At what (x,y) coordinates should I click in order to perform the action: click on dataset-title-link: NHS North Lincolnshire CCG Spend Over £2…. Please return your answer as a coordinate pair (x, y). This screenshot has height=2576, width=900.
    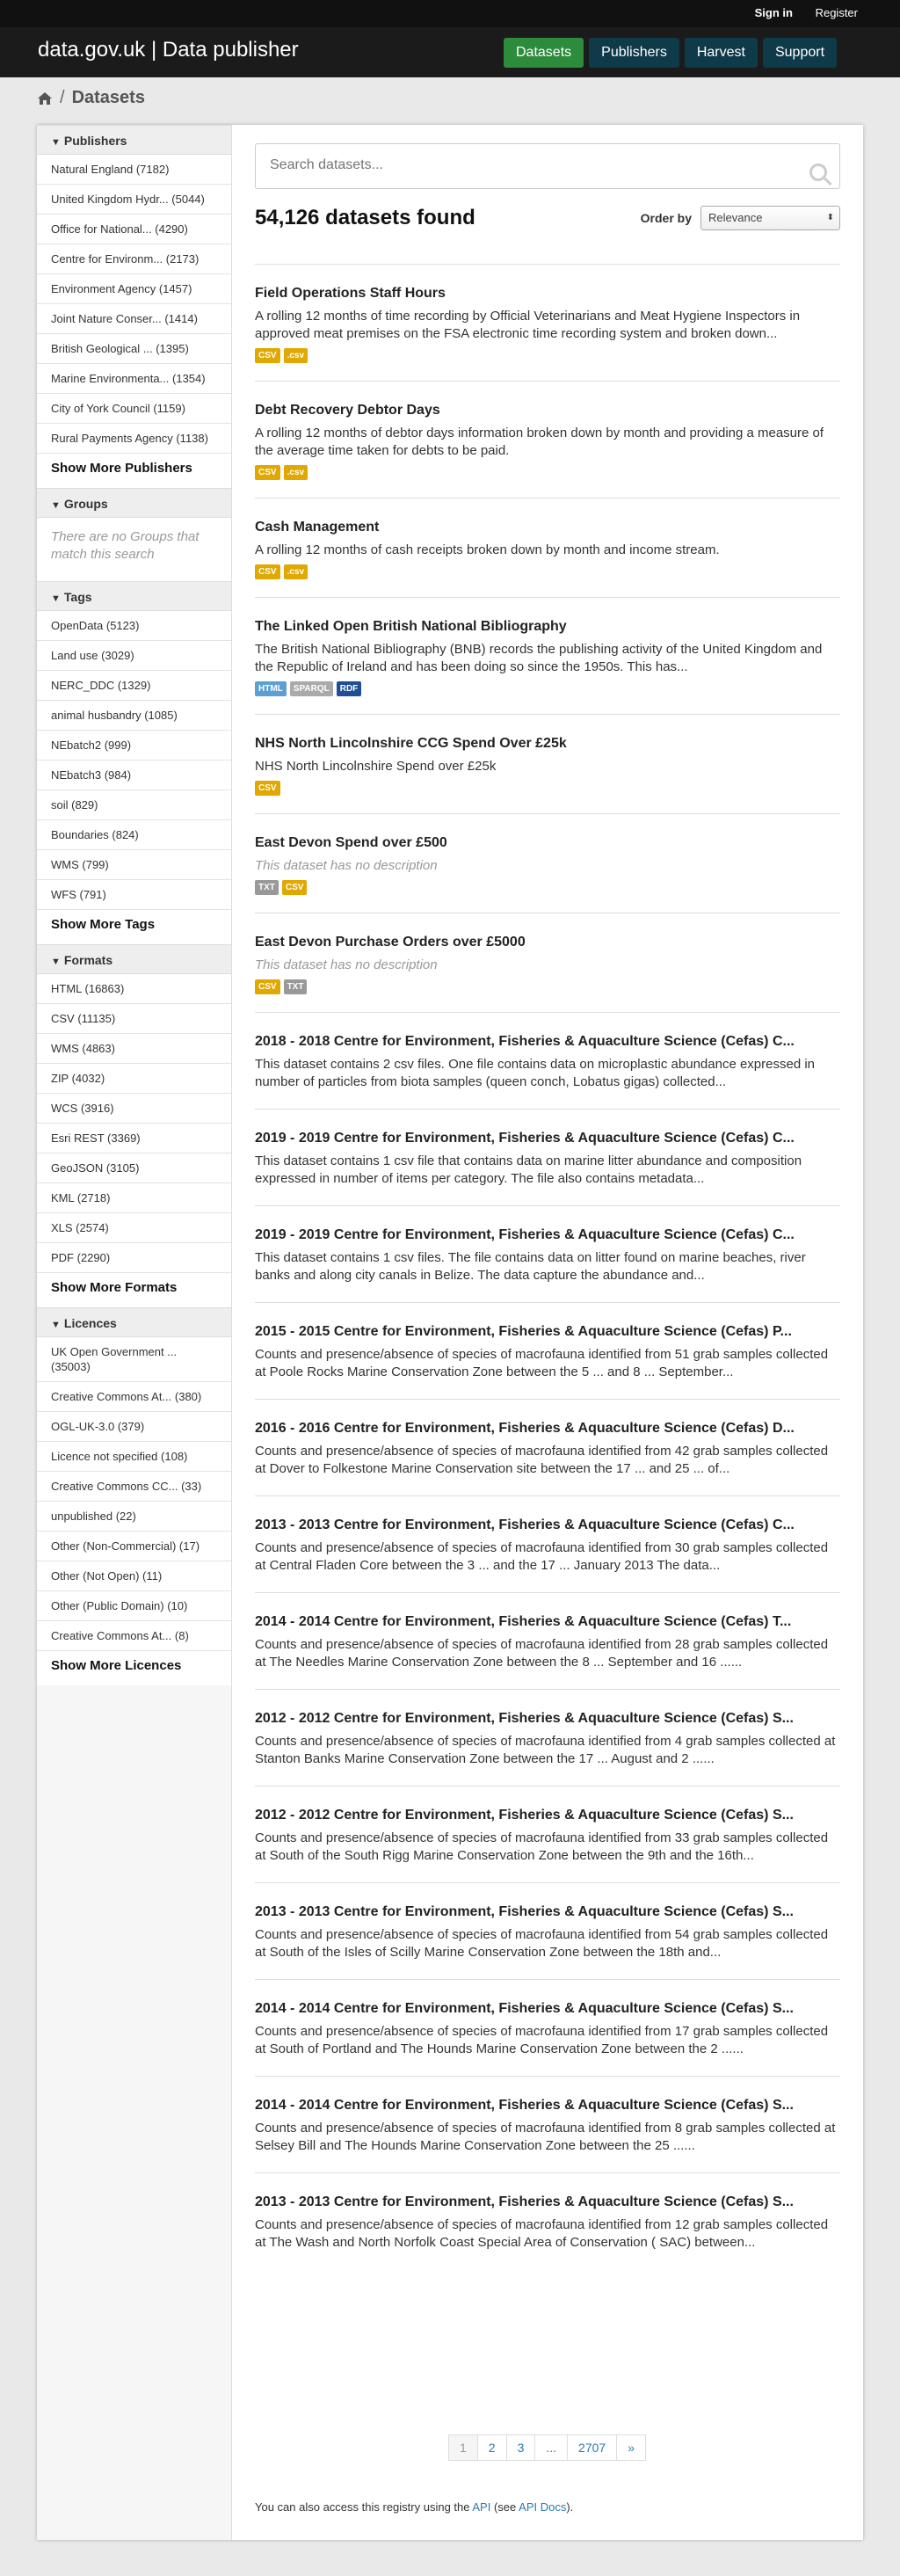
    Looking at the image, I should click on (547, 744).